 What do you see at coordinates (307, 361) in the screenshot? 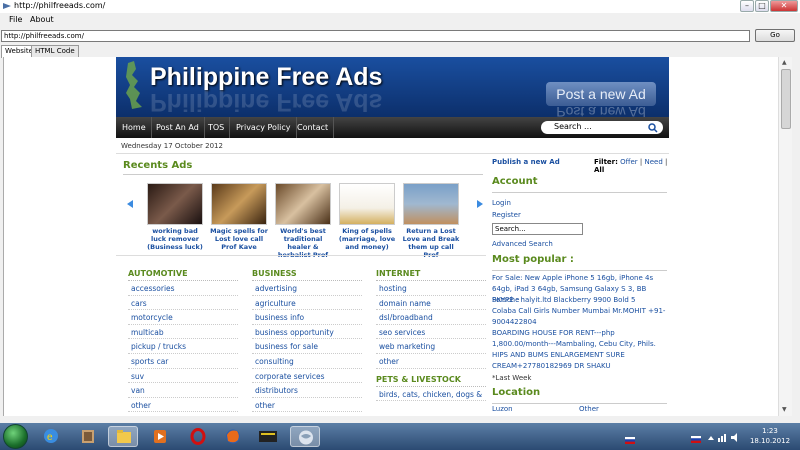
I see `category-link: consulting` at bounding box center [307, 361].